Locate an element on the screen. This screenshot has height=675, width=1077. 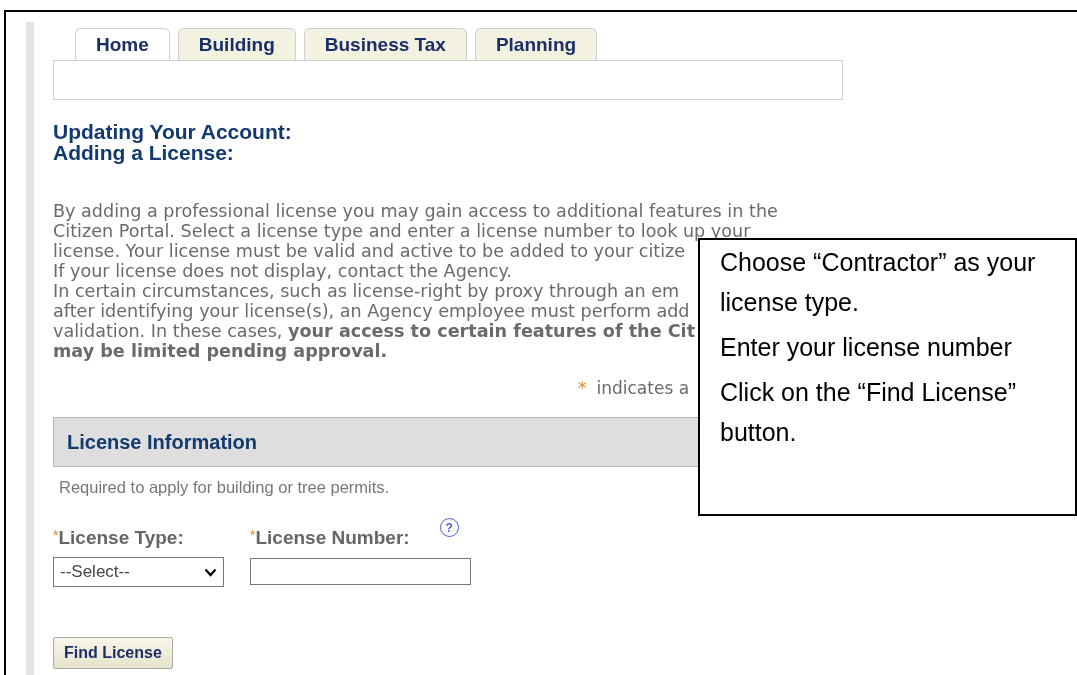
intro-text-line: after identifying your license(s), an Agency employee must perform add is located at coordinates (371, 311).